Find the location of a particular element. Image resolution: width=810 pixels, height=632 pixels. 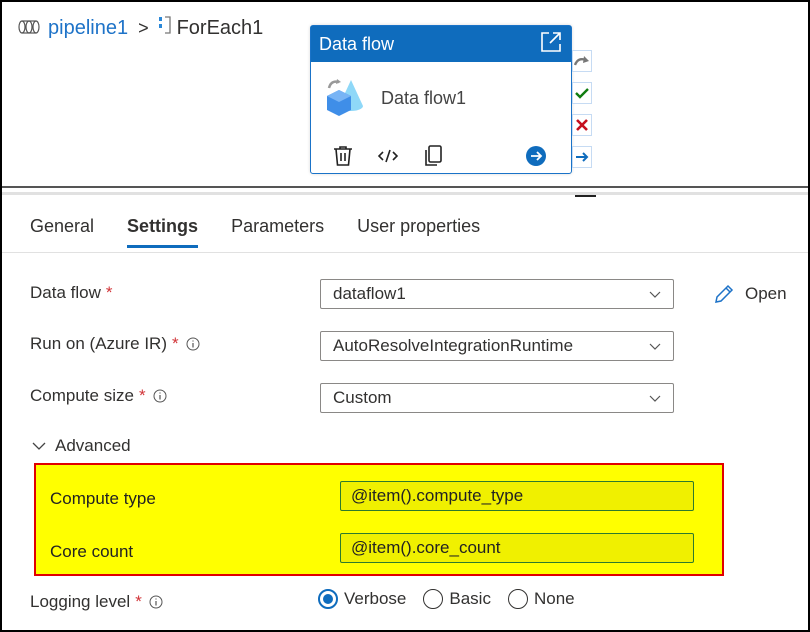

pipeline-icon is located at coordinates (29, 28).